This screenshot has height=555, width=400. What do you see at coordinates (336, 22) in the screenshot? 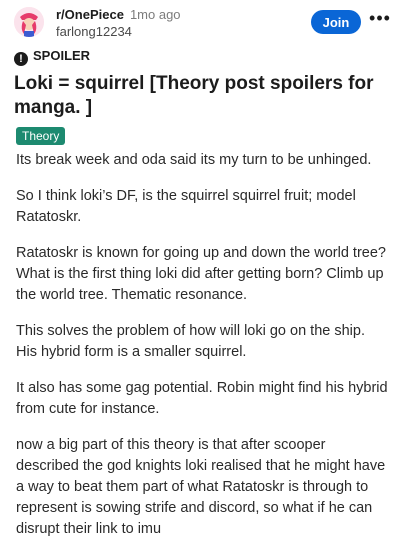
I see `join-button: Join` at bounding box center [336, 22].